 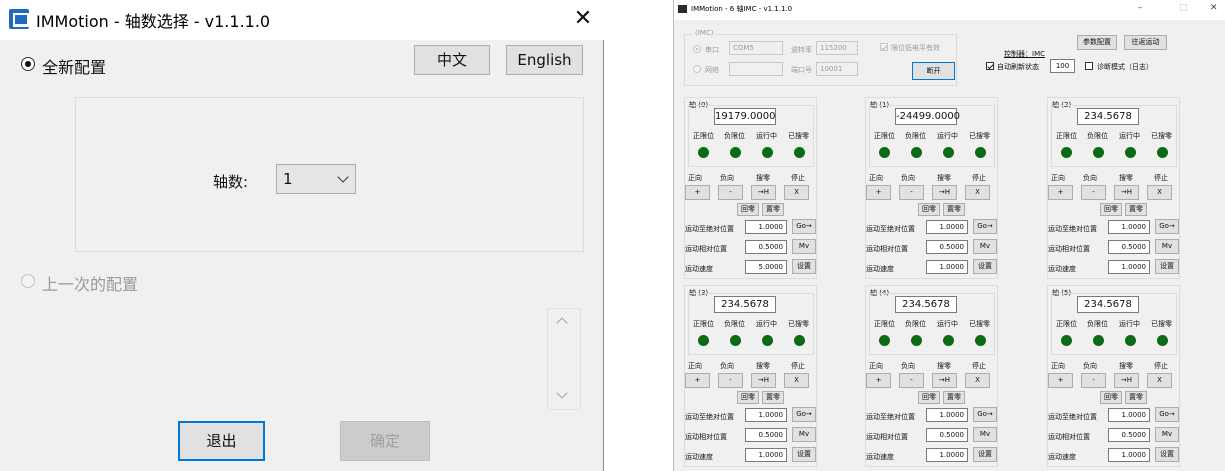 I want to click on reciprocate-button: 往返运动, so click(x=1145, y=42).